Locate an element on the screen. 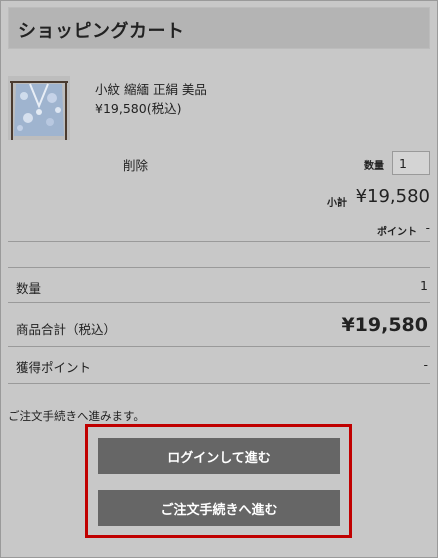 The height and width of the screenshot is (558, 438). proceed-to-order-button: ご注文手続きへ進む is located at coordinates (219, 508).